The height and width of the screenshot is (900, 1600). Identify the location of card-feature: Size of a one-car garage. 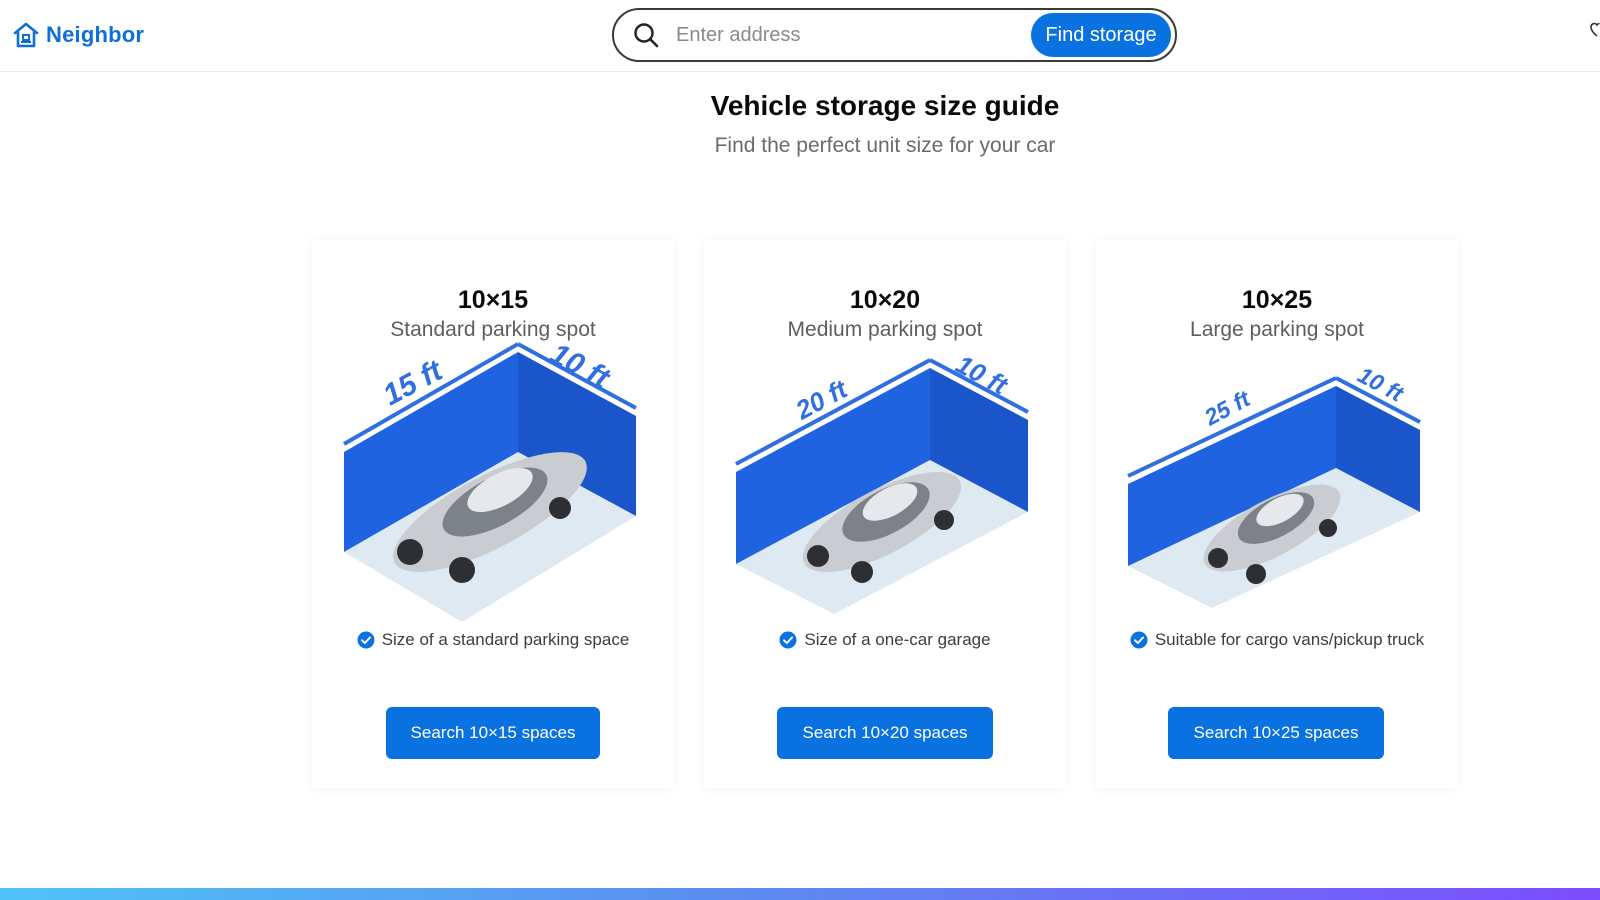
(885, 640).